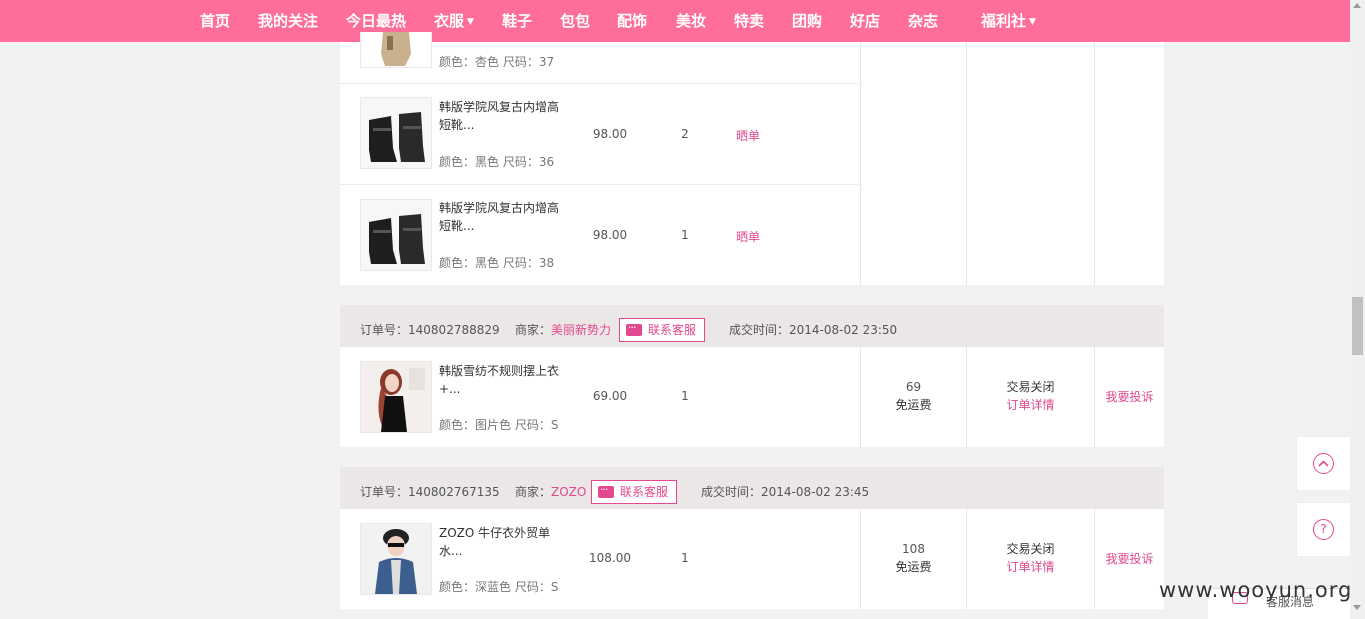 The width and height of the screenshot is (1365, 619). I want to click on size-value: 37, so click(546, 62).